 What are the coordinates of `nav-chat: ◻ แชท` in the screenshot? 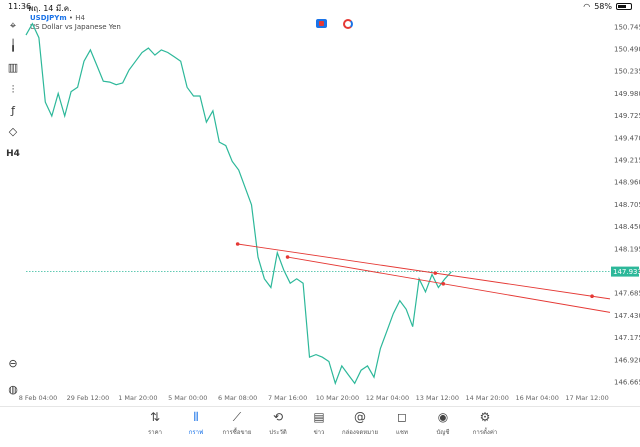 It's located at (402, 423).